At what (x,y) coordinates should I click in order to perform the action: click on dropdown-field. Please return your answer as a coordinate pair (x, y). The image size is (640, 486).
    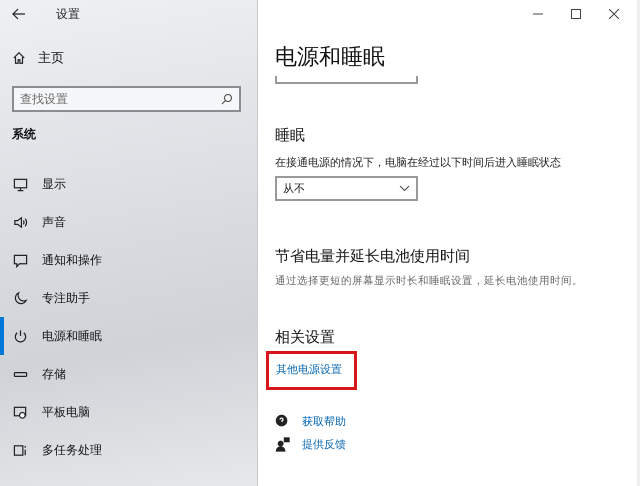
    Looking at the image, I should click on (346, 80).